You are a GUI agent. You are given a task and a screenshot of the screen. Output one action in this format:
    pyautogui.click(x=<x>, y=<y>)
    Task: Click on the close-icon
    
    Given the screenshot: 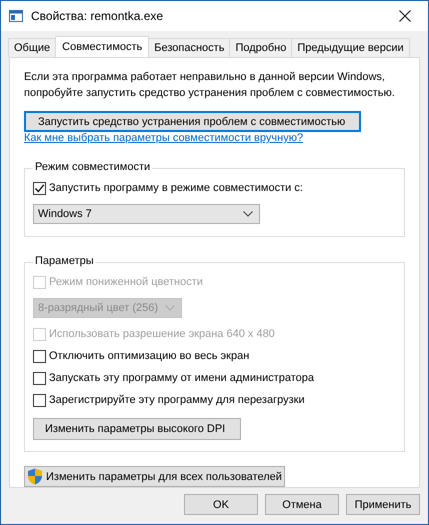 What is the action you would take?
    pyautogui.click(x=405, y=16)
    